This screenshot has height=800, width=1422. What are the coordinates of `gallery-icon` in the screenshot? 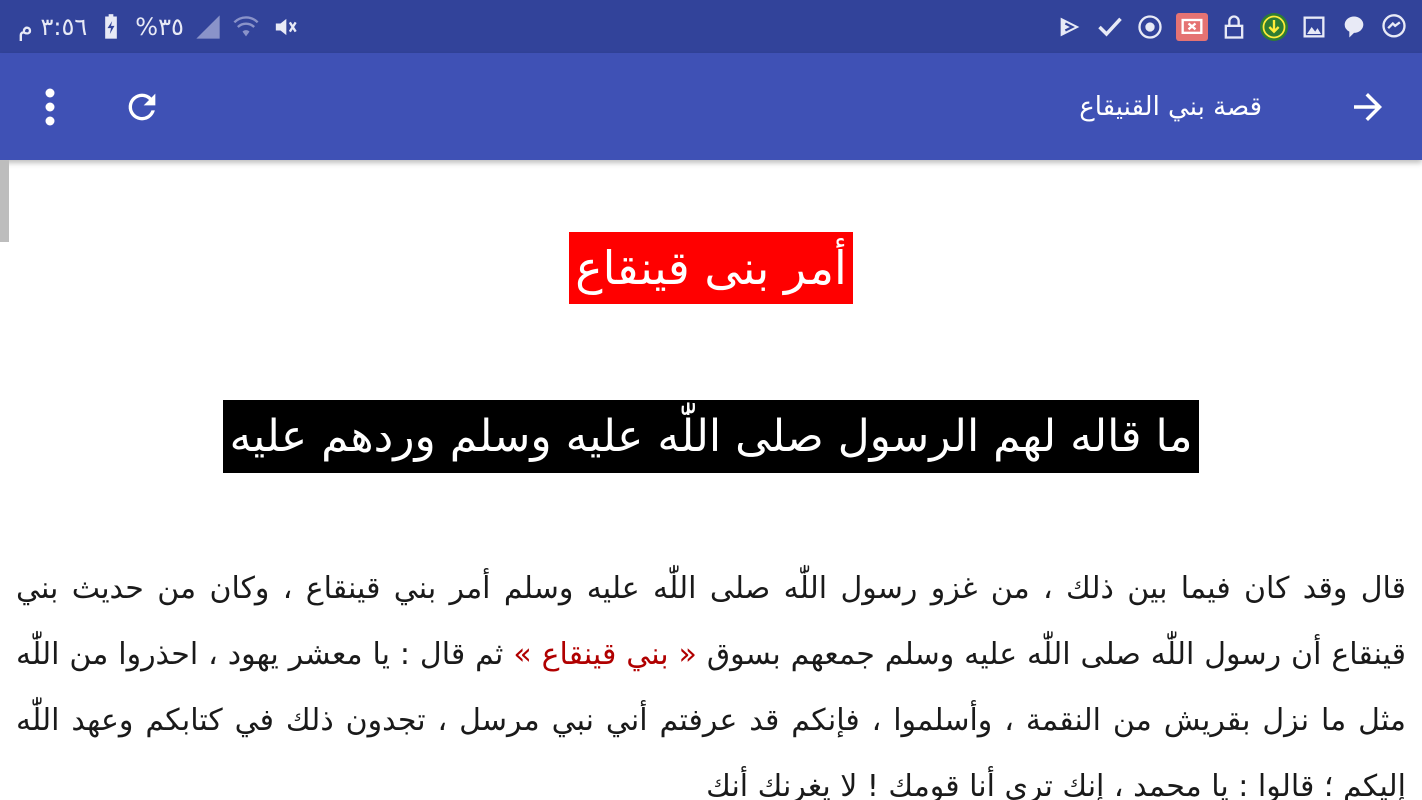 It's located at (1314, 27).